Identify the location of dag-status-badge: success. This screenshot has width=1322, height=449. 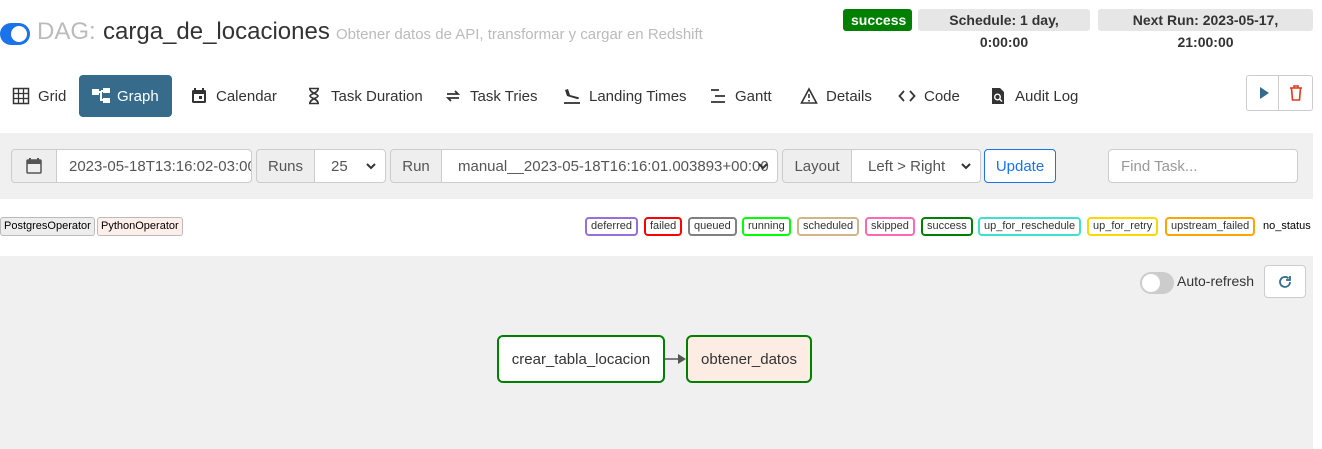
(877, 20).